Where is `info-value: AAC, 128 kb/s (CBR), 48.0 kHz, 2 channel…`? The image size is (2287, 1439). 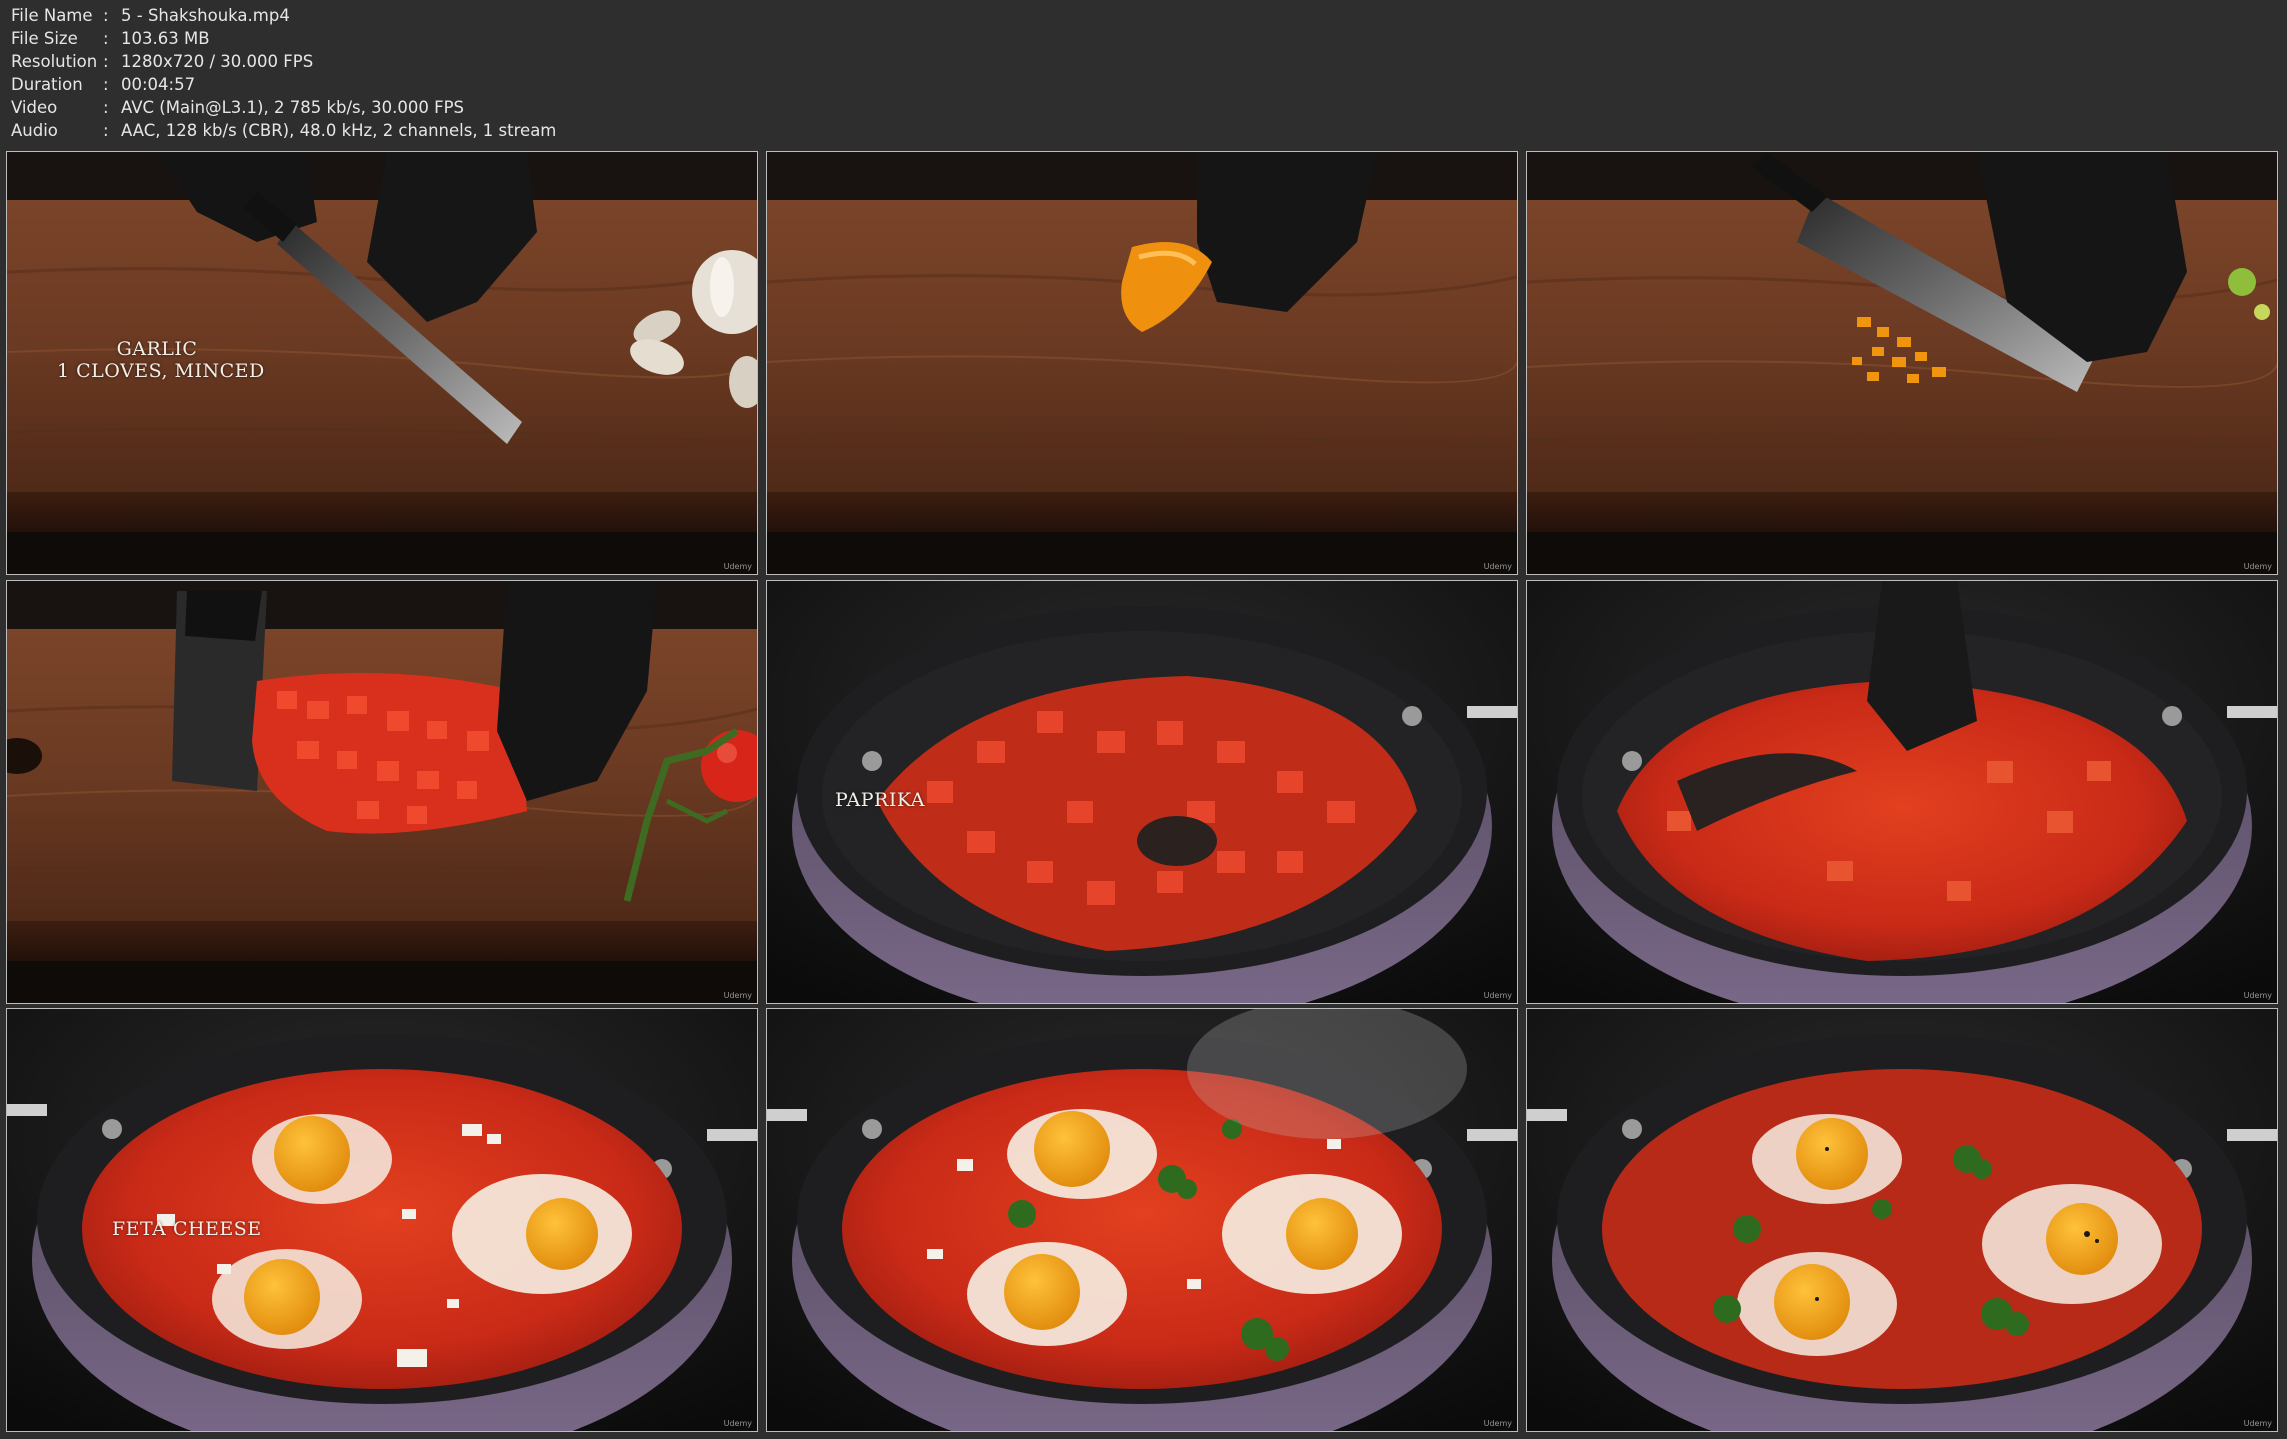
info-value: AAC, 128 kb/s (CBR), 48.0 kHz, 2 channel… is located at coordinates (339, 130).